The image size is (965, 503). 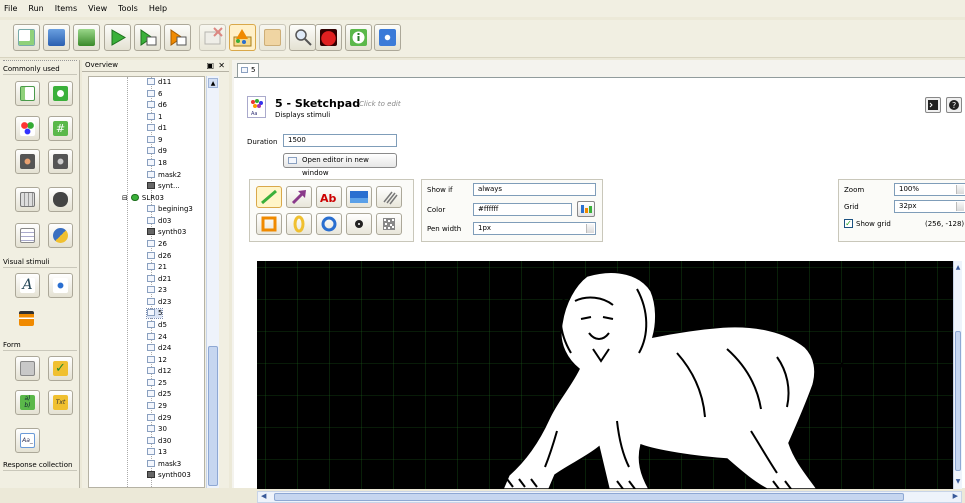 I want to click on duration-input: 1500, so click(x=340, y=140).